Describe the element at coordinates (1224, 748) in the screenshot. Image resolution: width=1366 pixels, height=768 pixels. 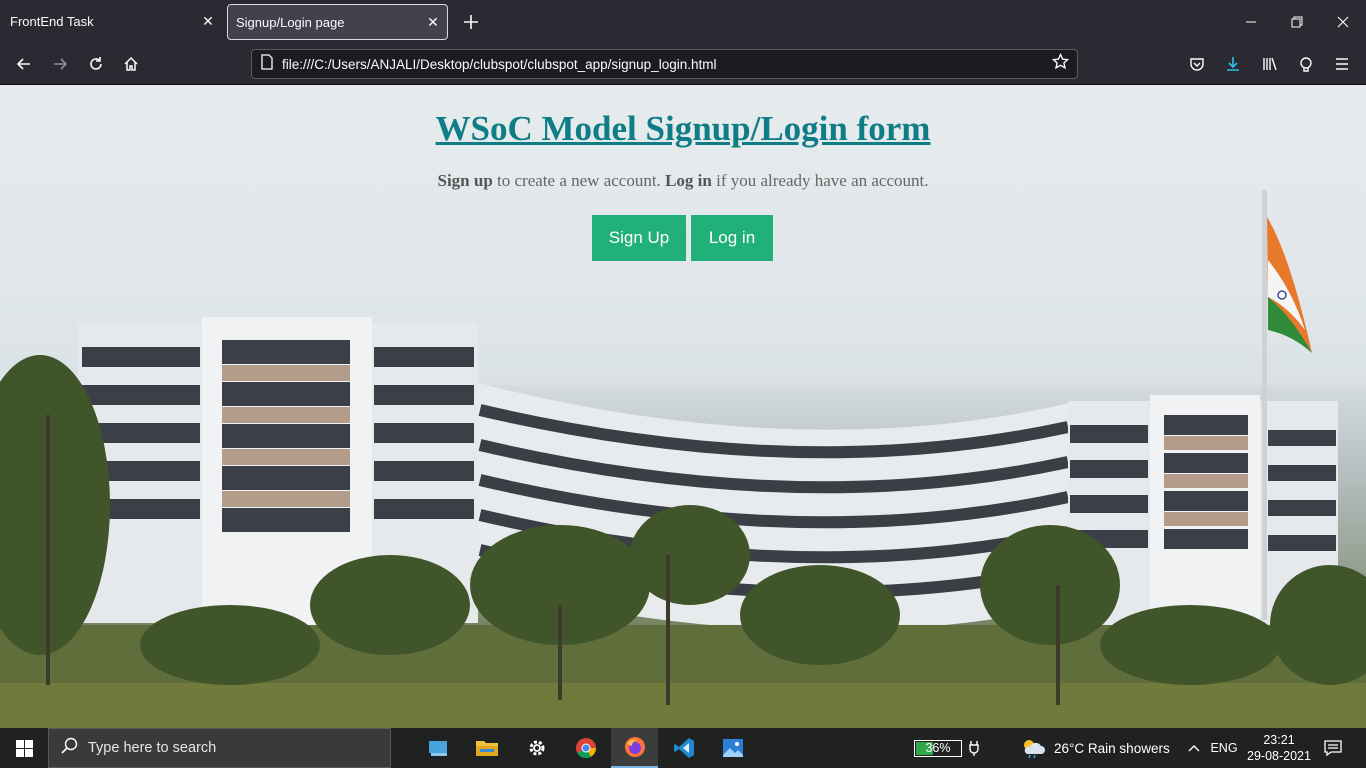
I see `language-indicator: ENG` at that location.